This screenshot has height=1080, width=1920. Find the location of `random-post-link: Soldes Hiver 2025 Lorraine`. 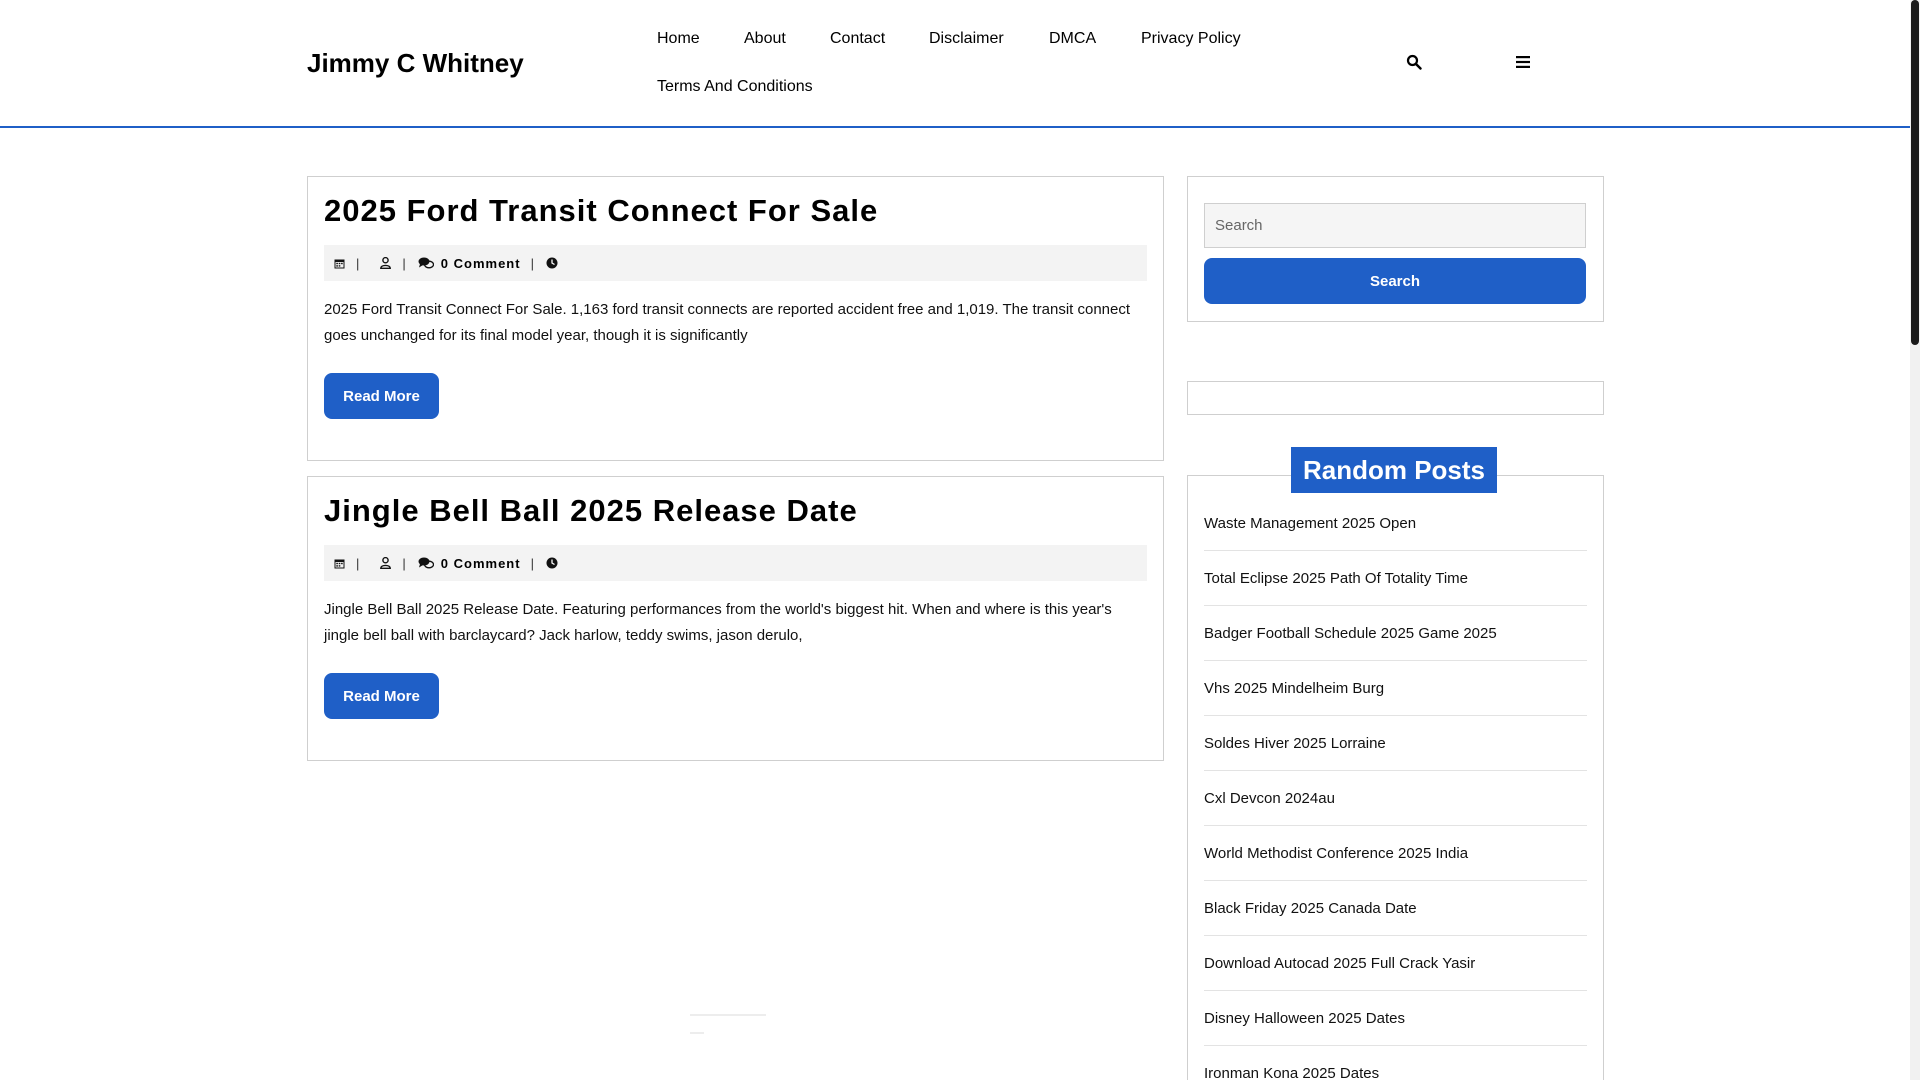

random-post-link: Soldes Hiver 2025 Lorraine is located at coordinates (1295, 743).